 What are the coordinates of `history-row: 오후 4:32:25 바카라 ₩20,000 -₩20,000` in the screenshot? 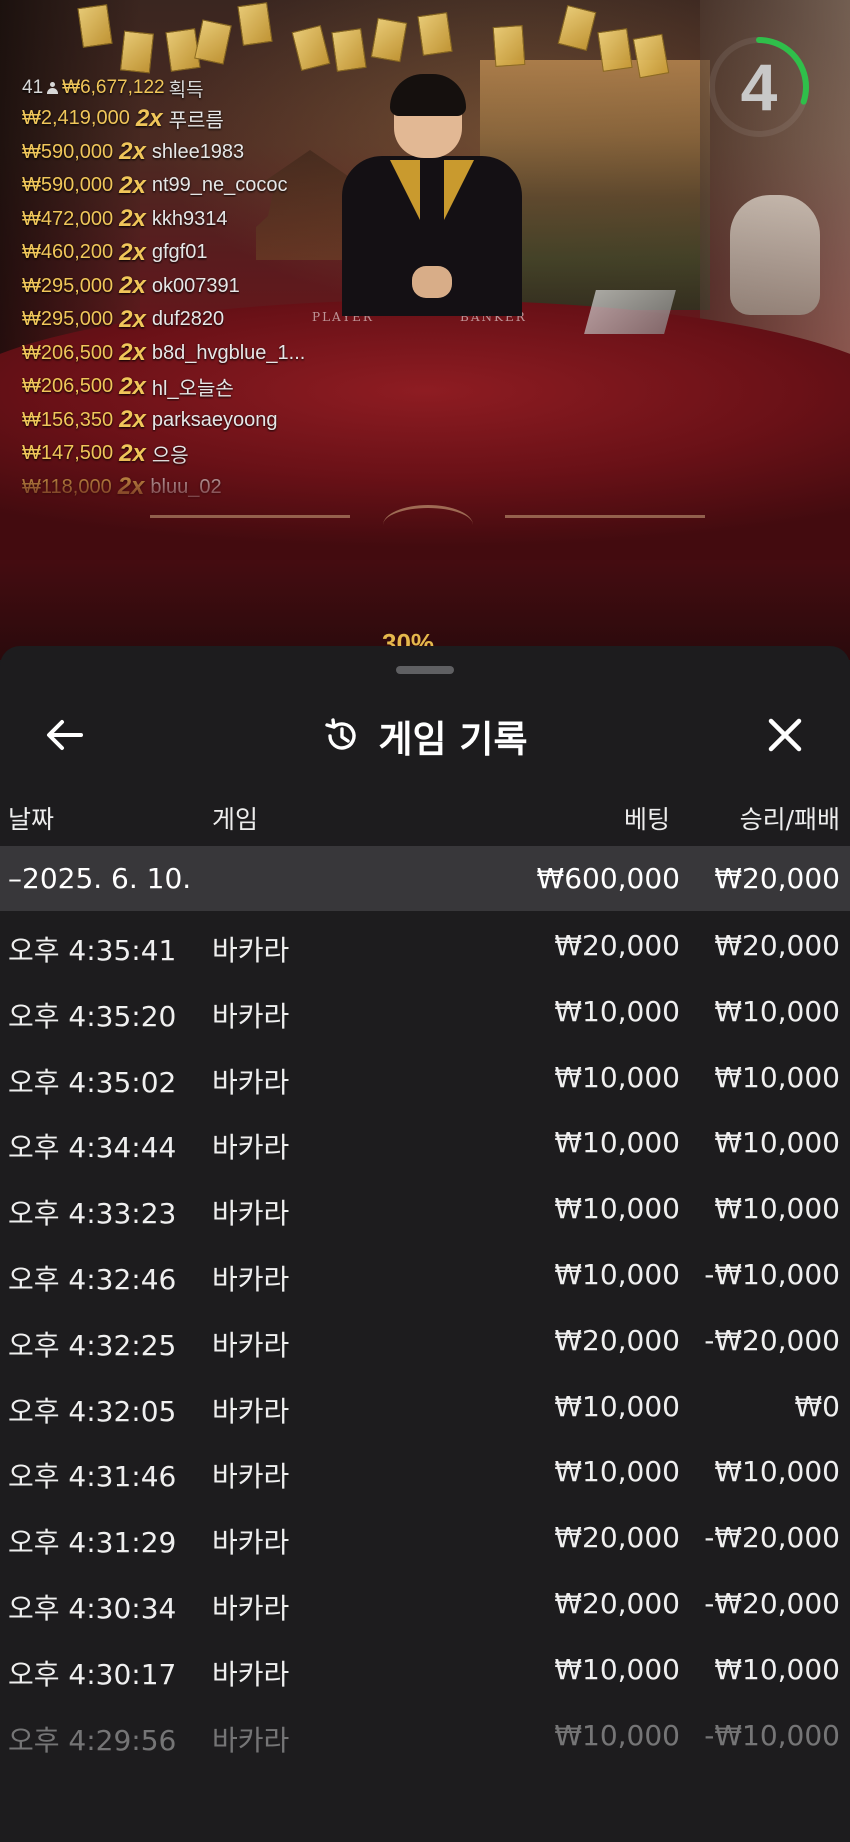 It's located at (425, 1341).